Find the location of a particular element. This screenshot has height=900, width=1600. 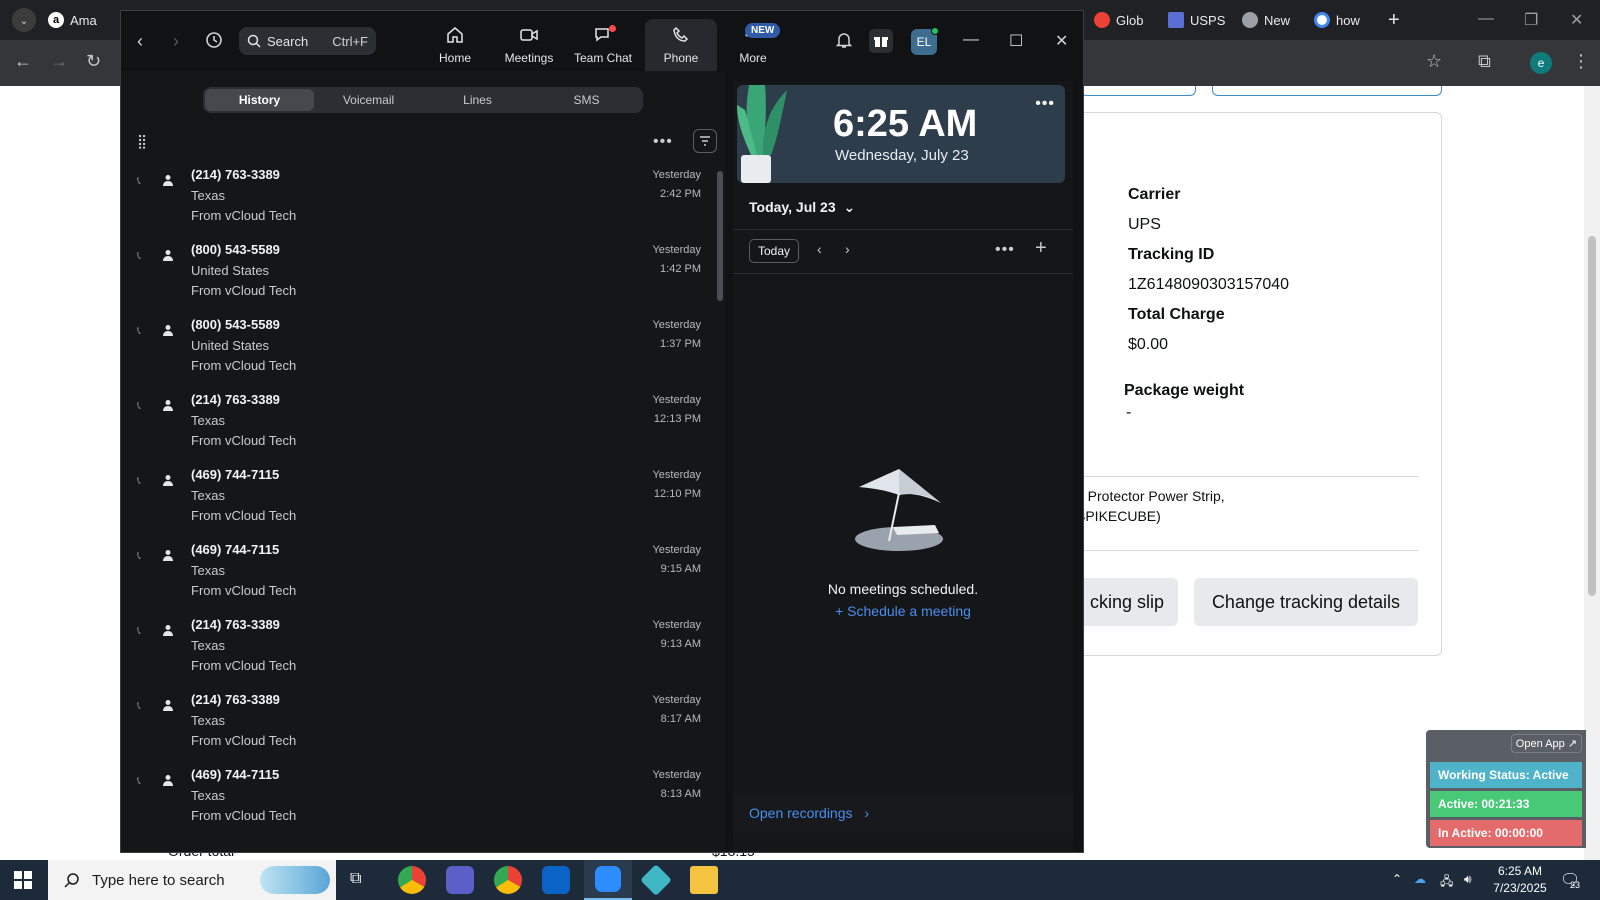

google-icon is located at coordinates (1322, 20).